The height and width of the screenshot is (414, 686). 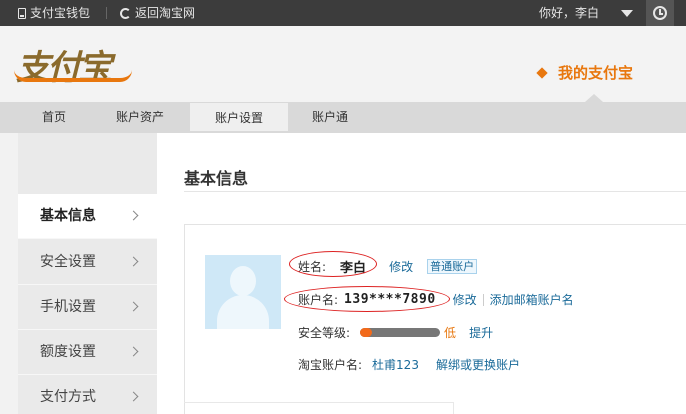 I want to click on sidebar-item-phone: 手机设置, so click(x=87, y=307).